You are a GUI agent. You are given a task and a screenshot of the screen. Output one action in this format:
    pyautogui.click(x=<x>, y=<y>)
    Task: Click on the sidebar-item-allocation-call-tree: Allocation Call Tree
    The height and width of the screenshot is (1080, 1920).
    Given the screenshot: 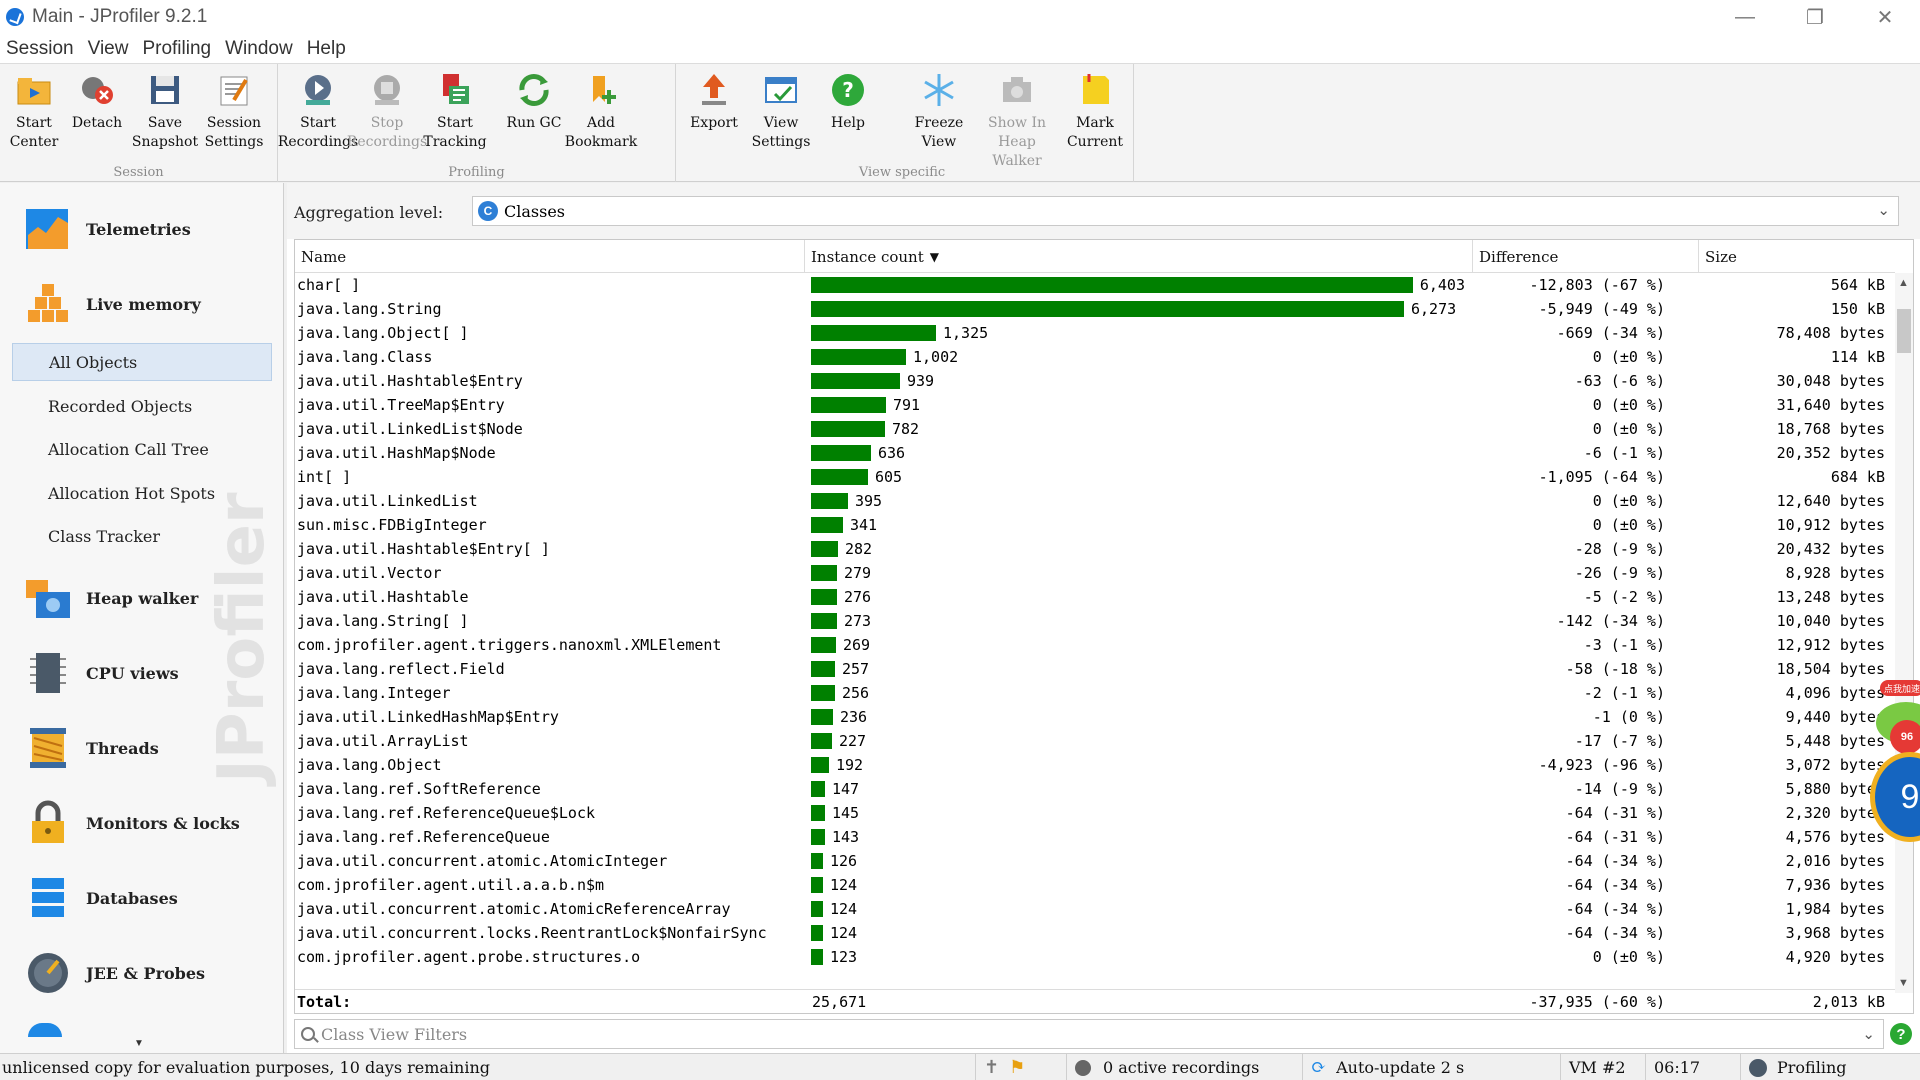 What is the action you would take?
    pyautogui.click(x=142, y=449)
    